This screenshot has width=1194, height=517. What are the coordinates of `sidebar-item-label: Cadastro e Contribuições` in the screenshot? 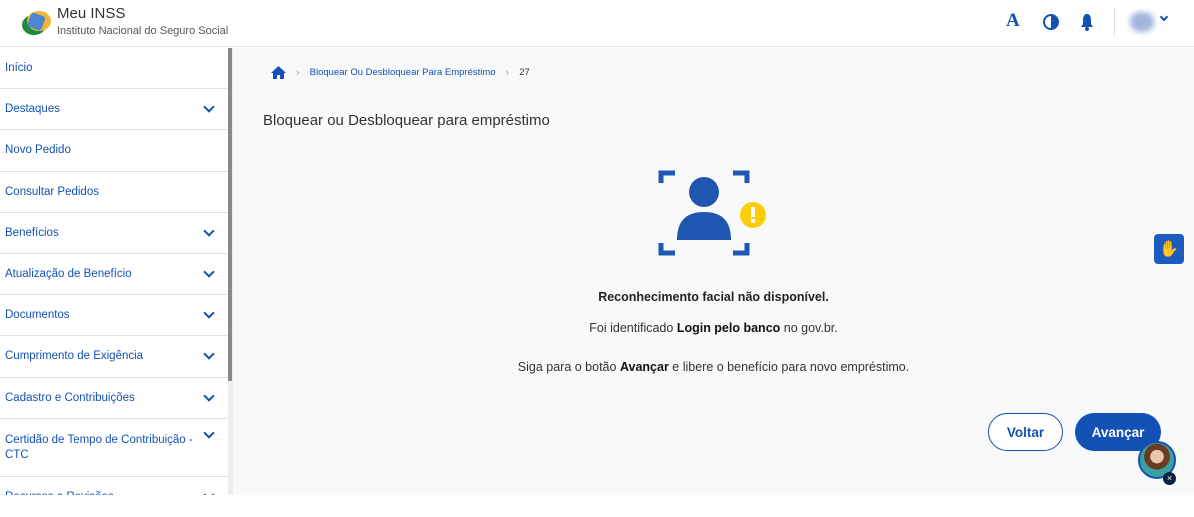 It's located at (70, 397).